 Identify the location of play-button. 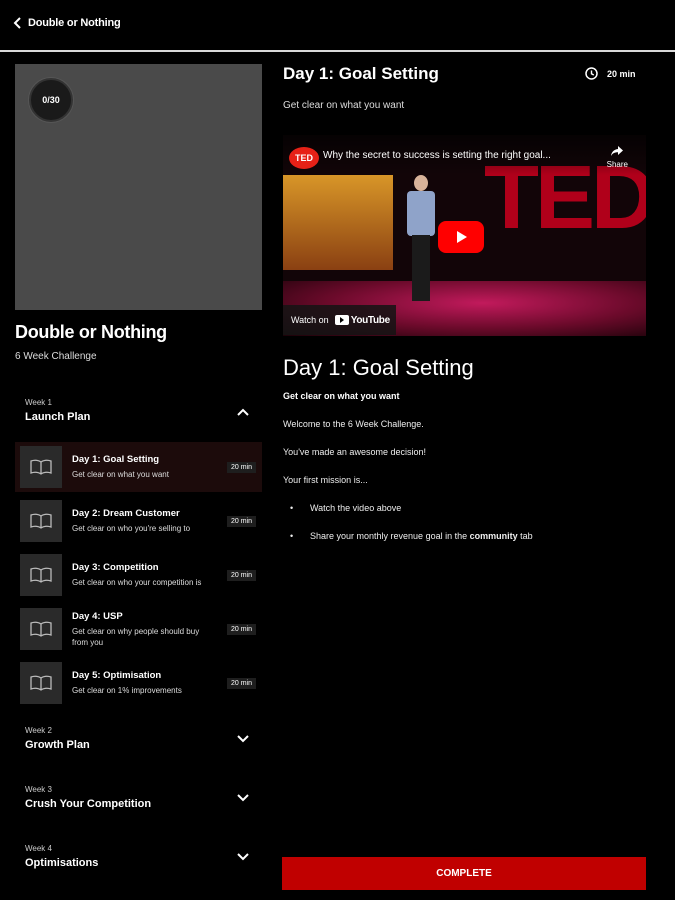
(461, 237).